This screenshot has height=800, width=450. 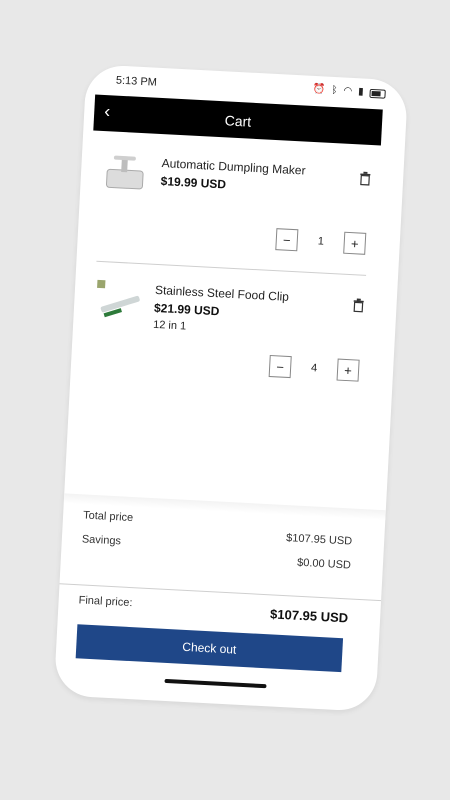 What do you see at coordinates (238, 121) in the screenshot?
I see `page-title: Cart` at bounding box center [238, 121].